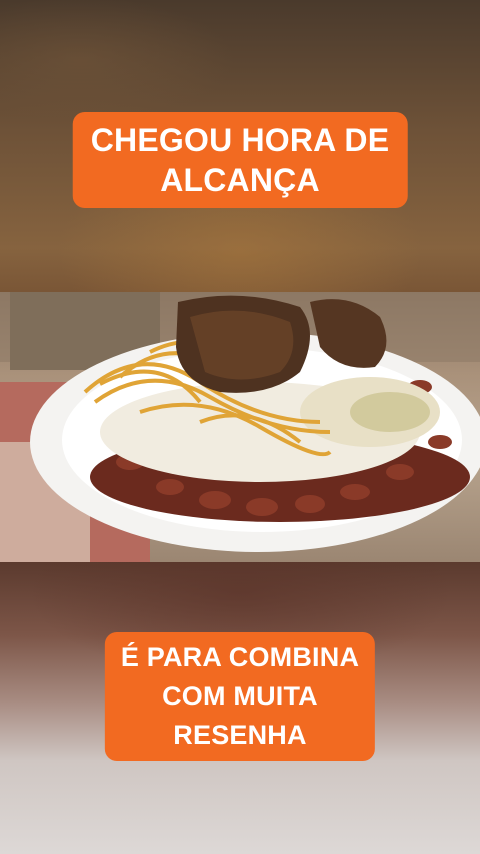 This screenshot has width=480, height=854. What do you see at coordinates (240, 160) in the screenshot?
I see `caption-top: CHEGOU HORA DE ALCANÇA` at bounding box center [240, 160].